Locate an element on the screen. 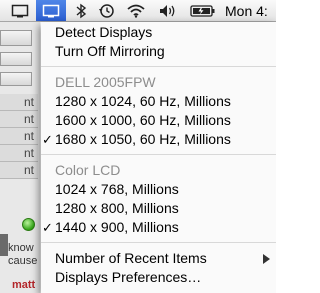 The image size is (320, 293). menu-bar-clock: Mon 4: is located at coordinates (250, 10).